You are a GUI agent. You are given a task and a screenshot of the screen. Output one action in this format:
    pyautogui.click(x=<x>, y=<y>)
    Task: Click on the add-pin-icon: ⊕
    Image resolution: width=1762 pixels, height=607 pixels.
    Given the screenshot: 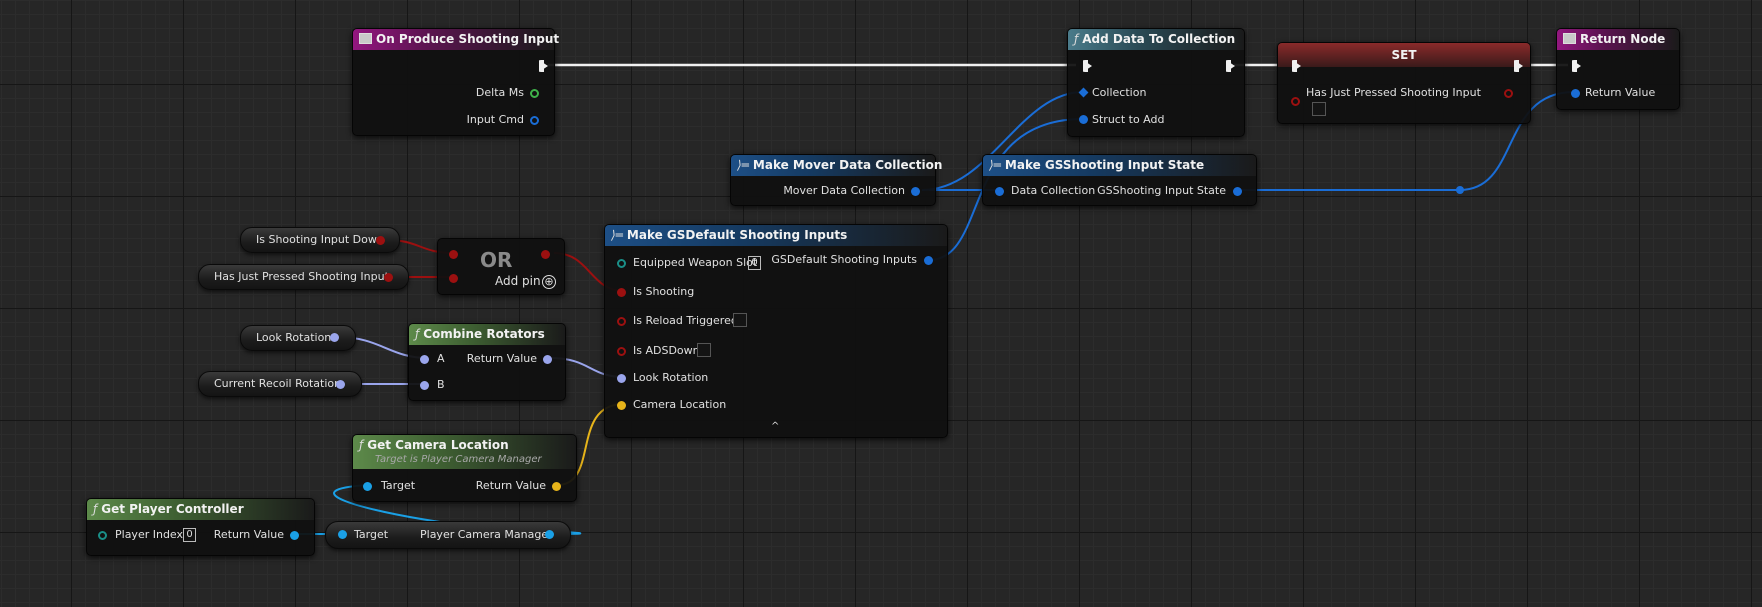 What is the action you would take?
    pyautogui.click(x=549, y=282)
    